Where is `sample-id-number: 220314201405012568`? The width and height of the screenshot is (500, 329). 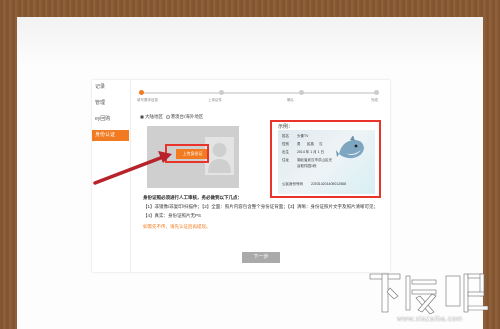 sample-id-number: 220314201405012568 is located at coordinates (329, 184).